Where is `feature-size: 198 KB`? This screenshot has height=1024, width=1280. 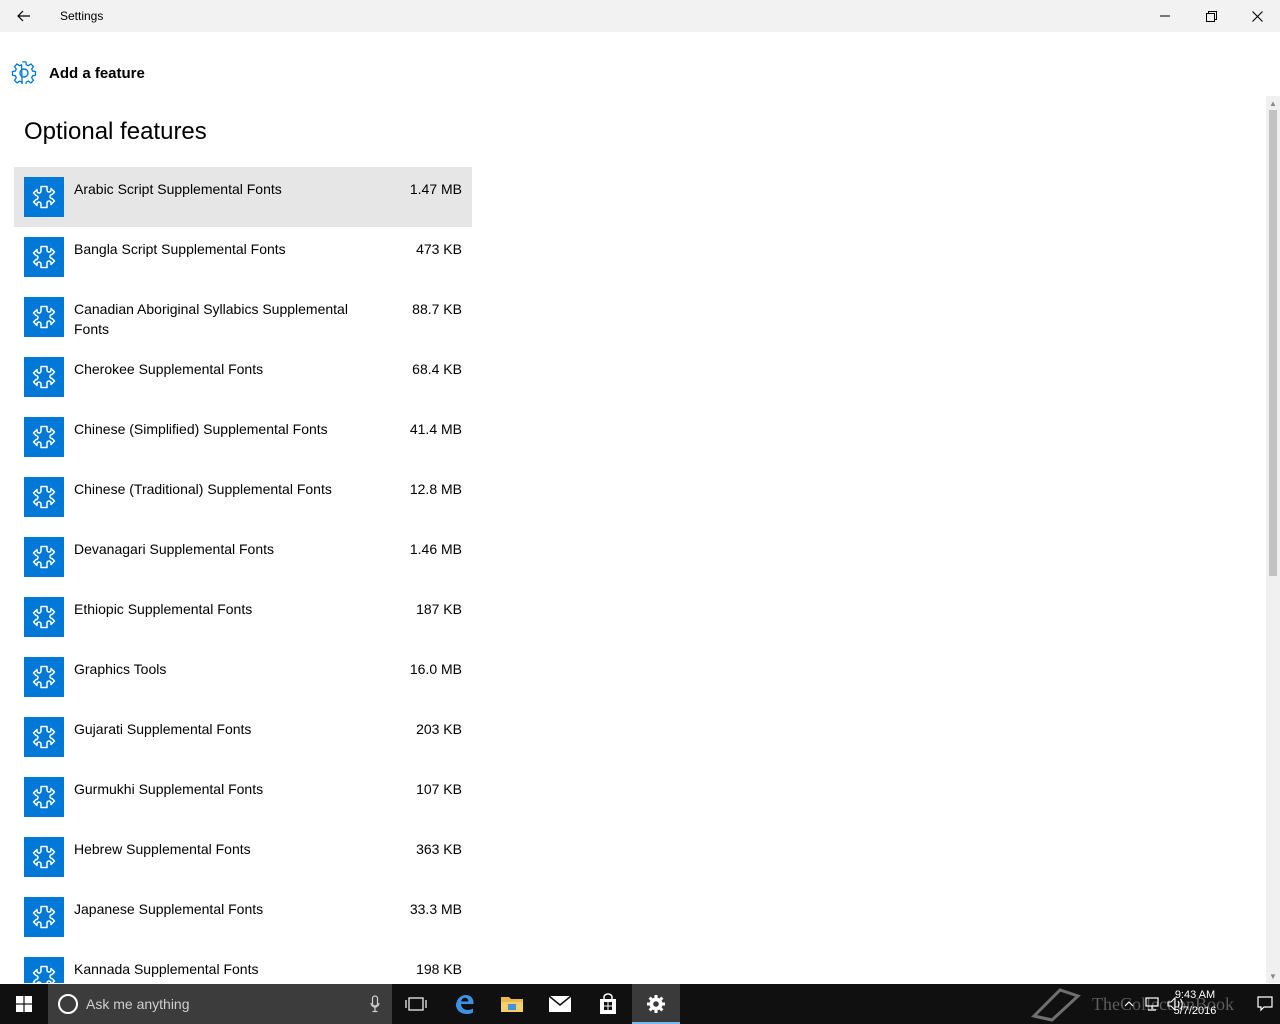 feature-size: 198 KB is located at coordinates (439, 969).